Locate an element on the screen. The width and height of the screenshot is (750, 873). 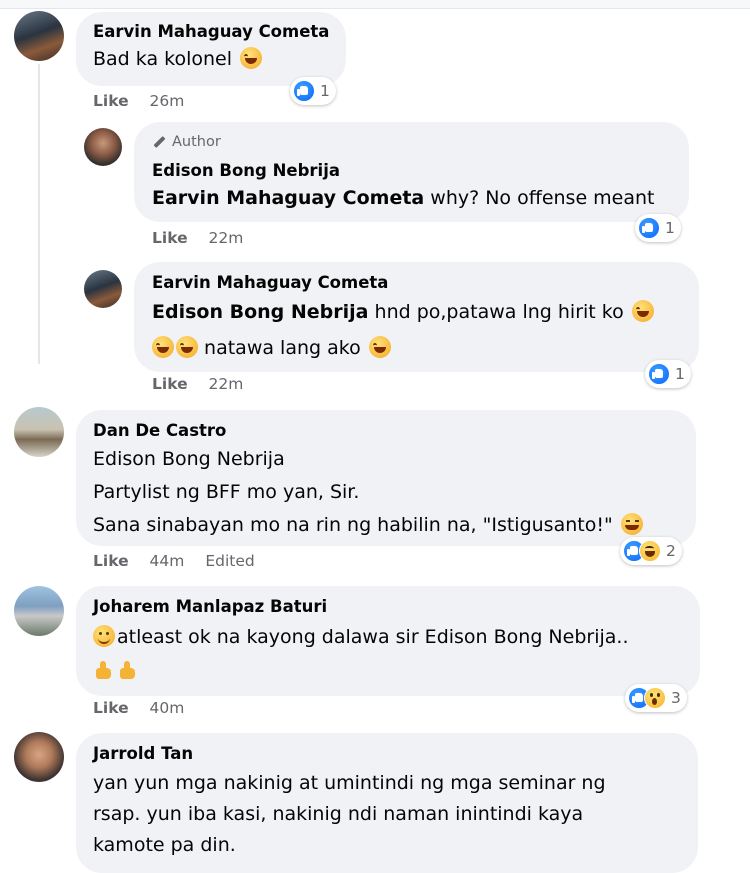
pencil-icon is located at coordinates (159, 141).